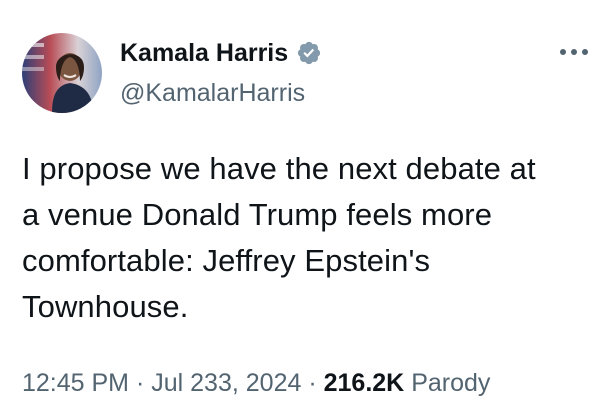  I want to click on tweet-meta: 12:45 PM · Jul 233, 2024 · 216.2K Parody, so click(256, 383).